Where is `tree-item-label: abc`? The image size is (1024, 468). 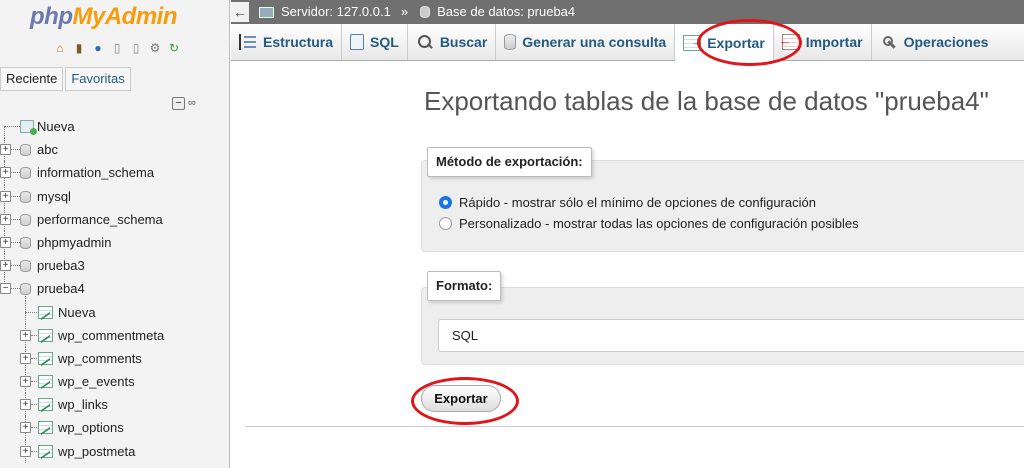
tree-item-label: abc is located at coordinates (47, 149).